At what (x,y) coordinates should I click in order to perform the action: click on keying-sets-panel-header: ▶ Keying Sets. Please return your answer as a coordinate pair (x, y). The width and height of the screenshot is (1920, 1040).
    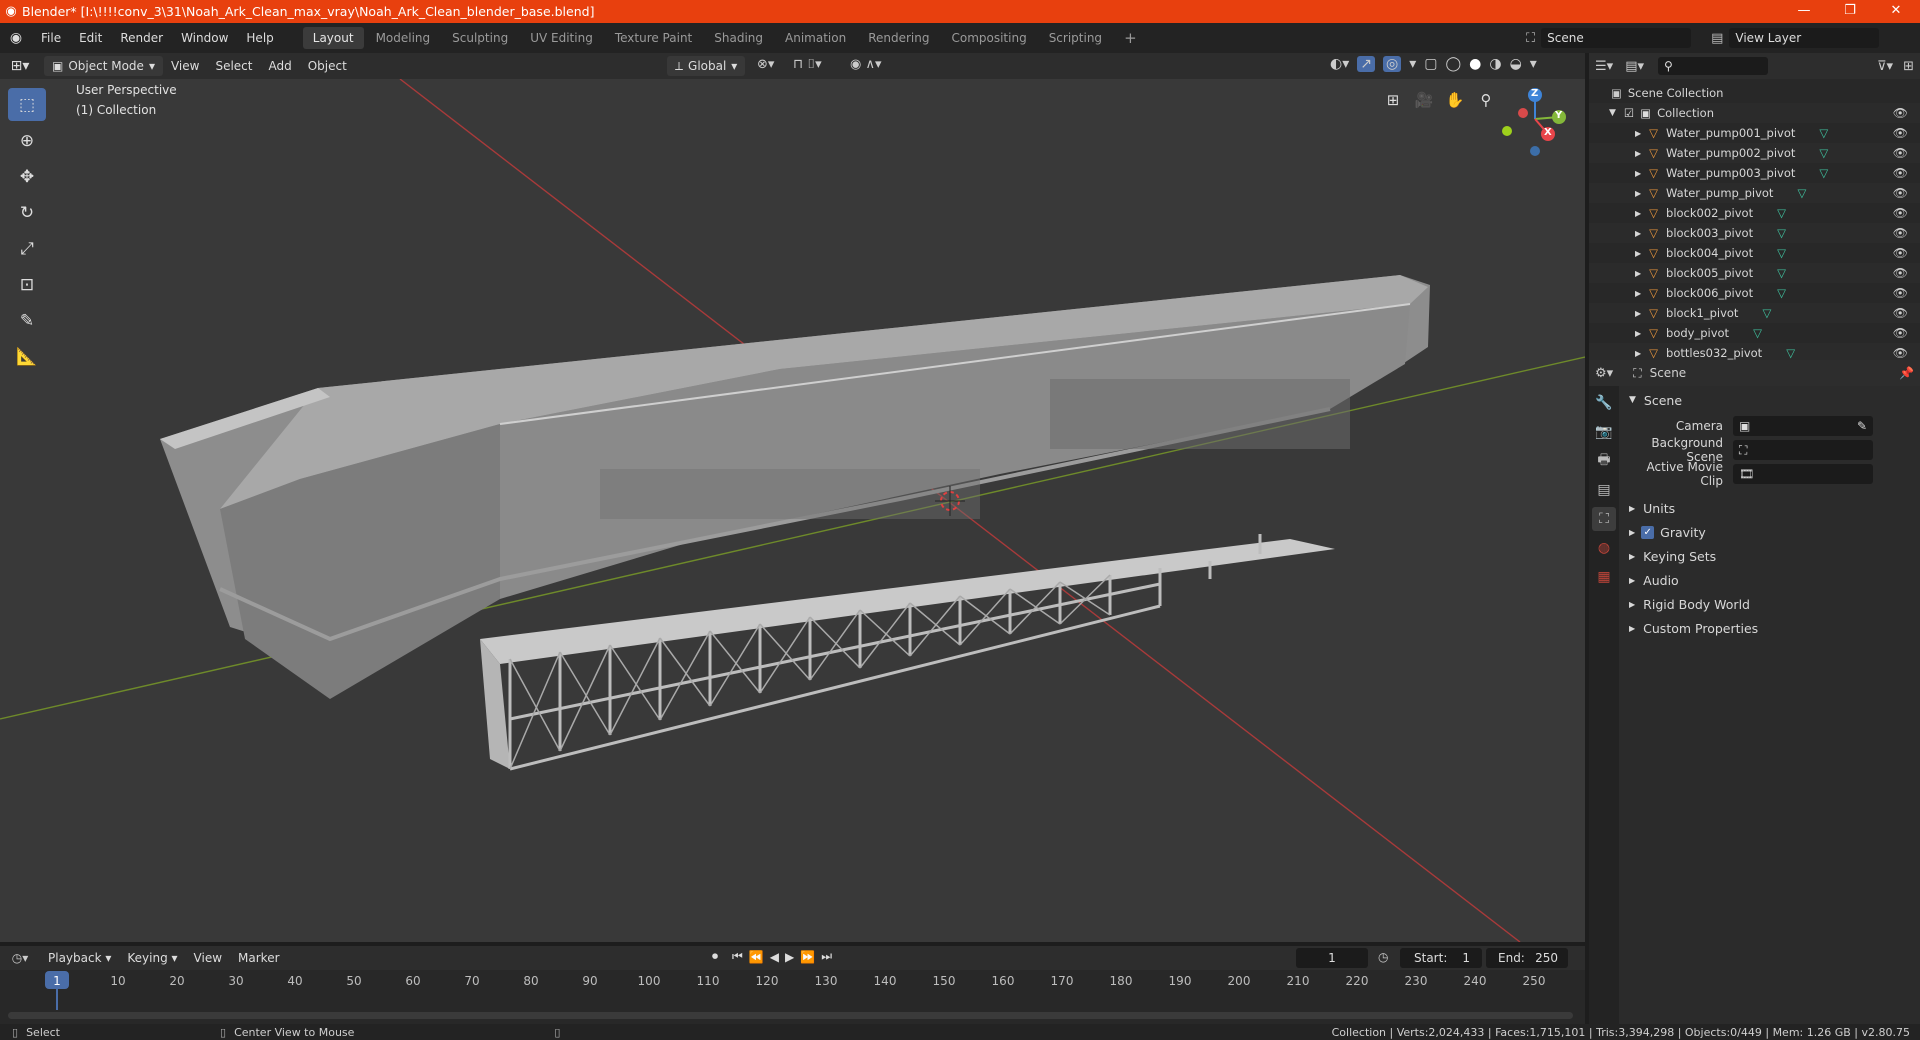
    Looking at the image, I should click on (1770, 556).